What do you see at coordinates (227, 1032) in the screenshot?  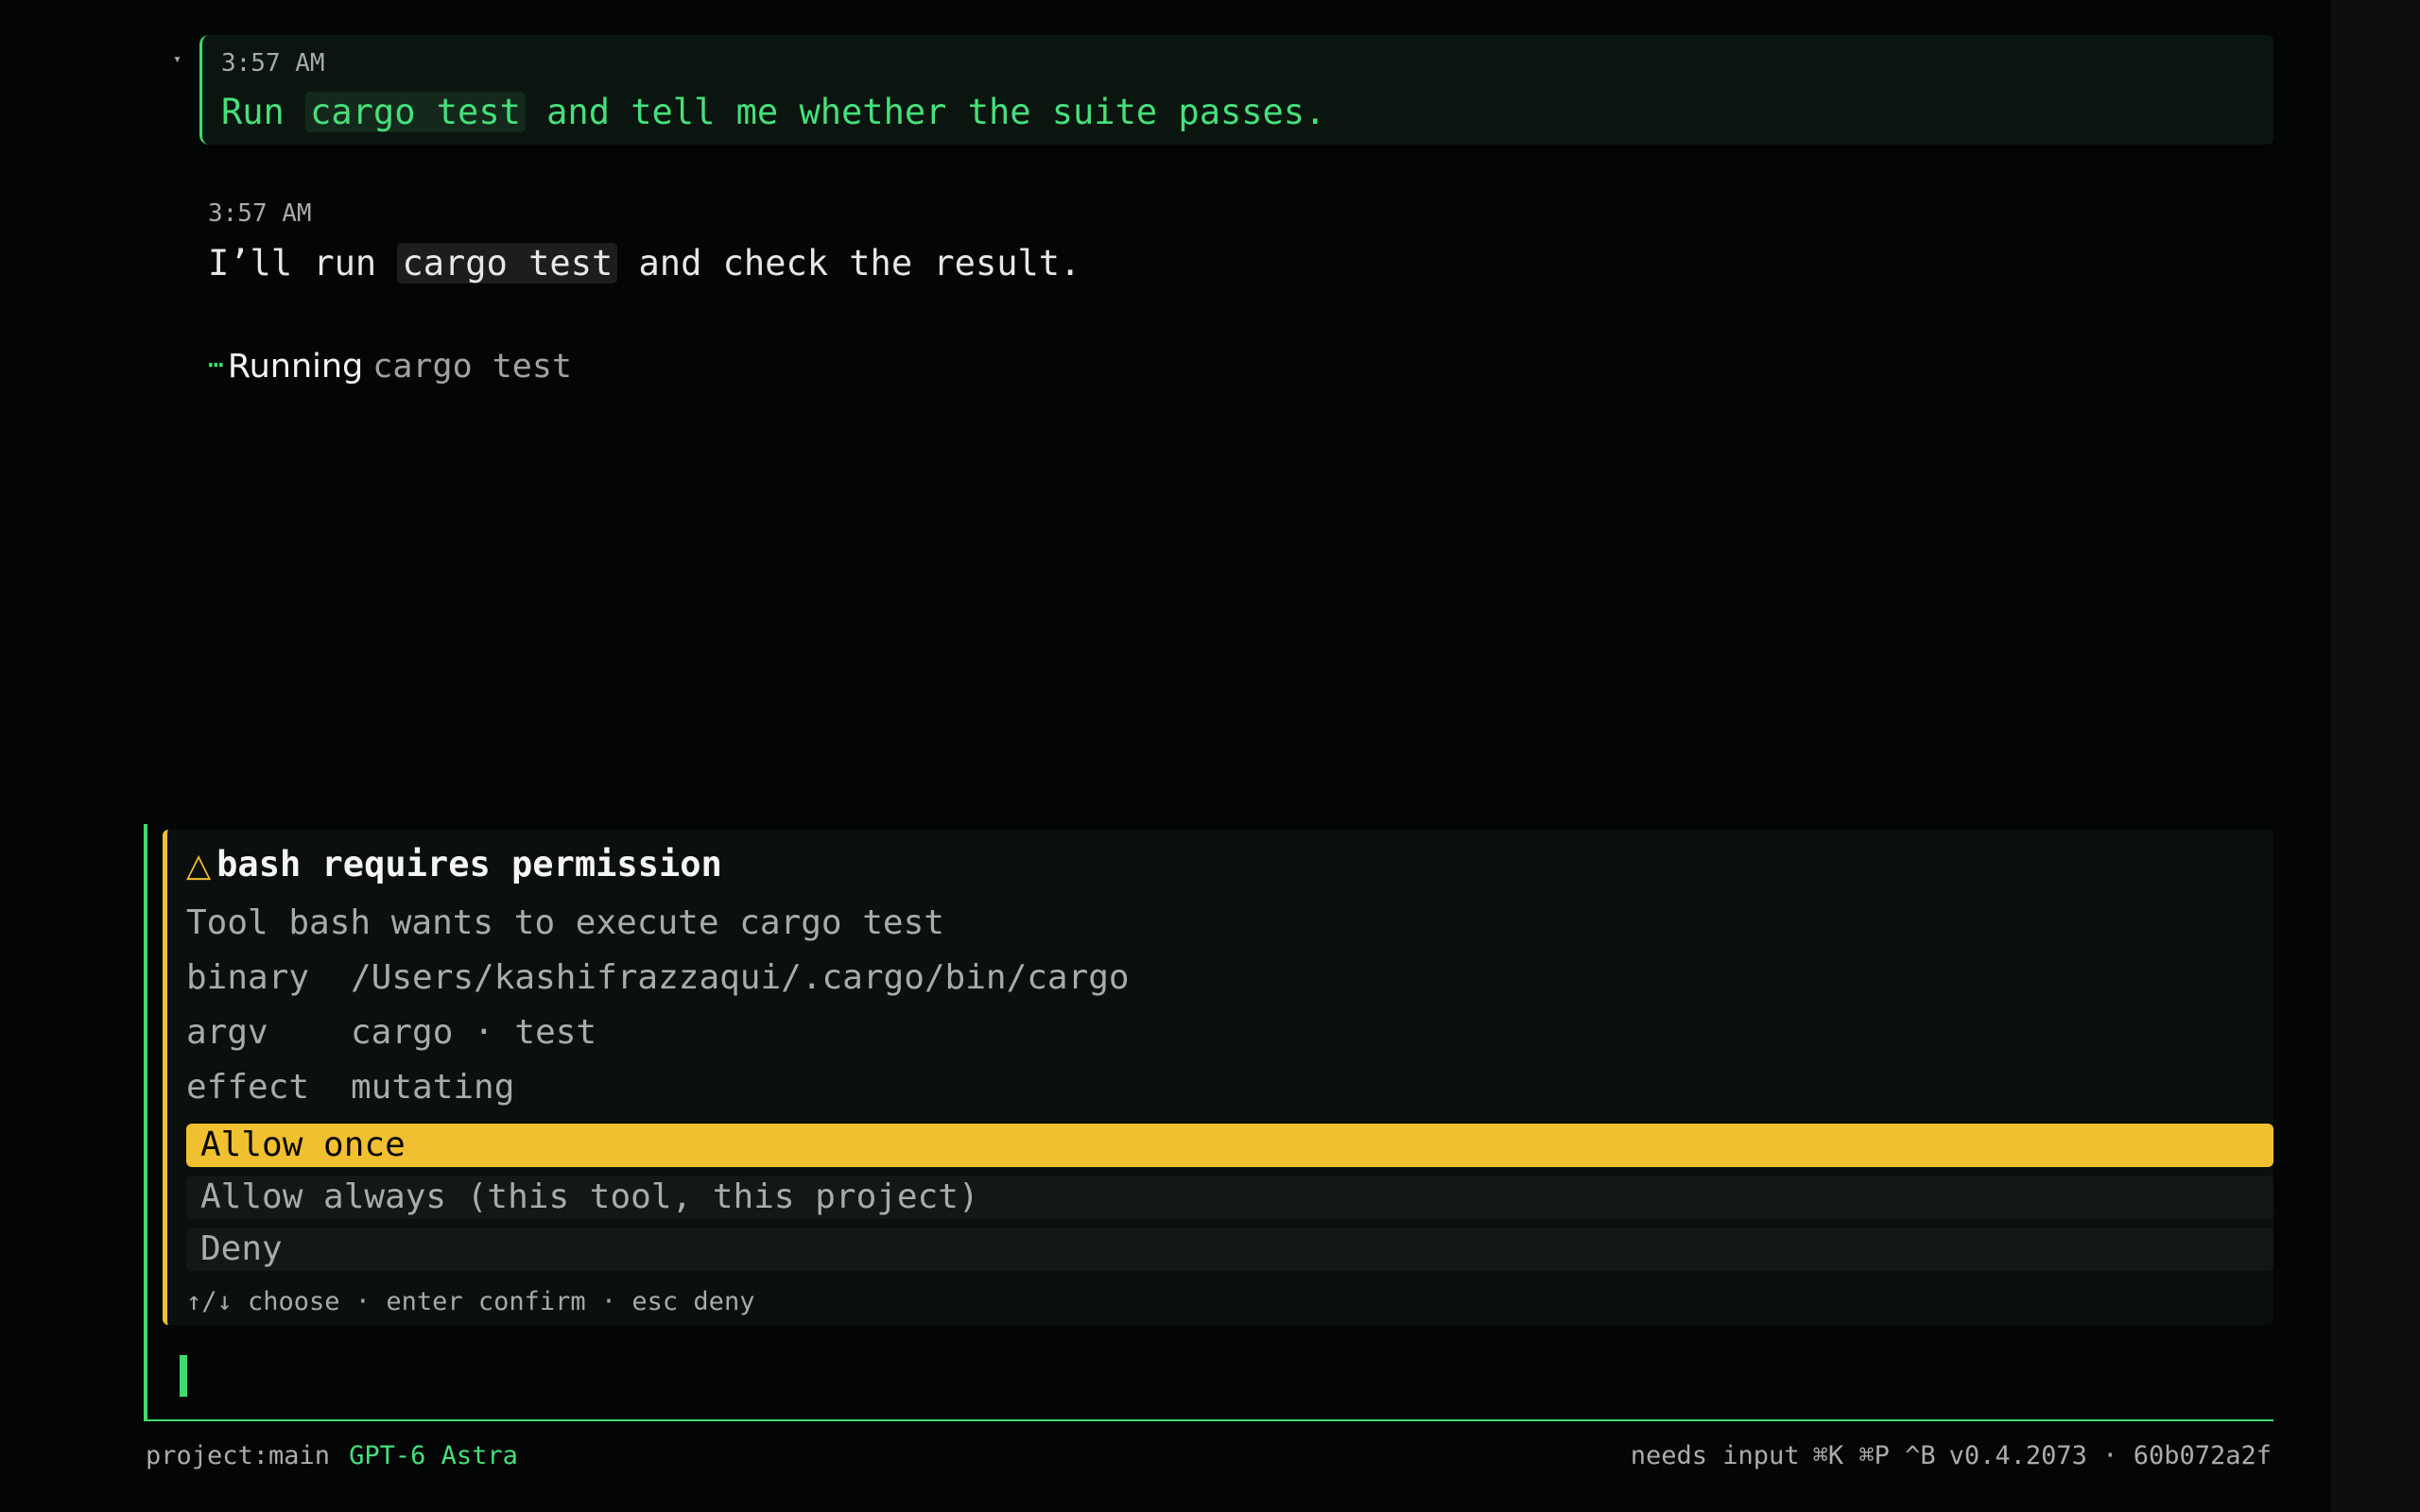 I see `row-key: argv` at bounding box center [227, 1032].